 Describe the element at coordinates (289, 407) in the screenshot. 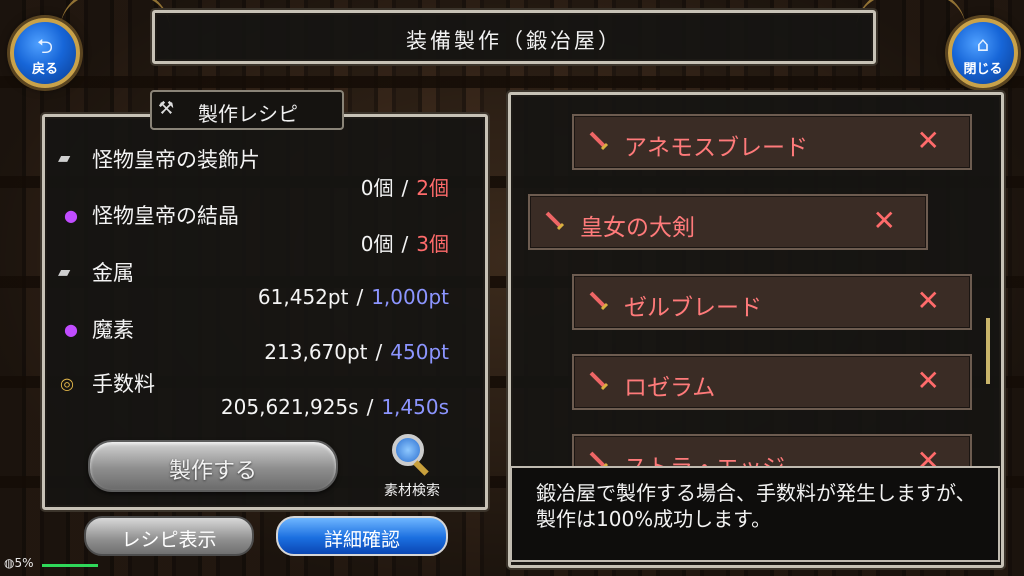

I see `material-have: 205,621,925s` at that location.